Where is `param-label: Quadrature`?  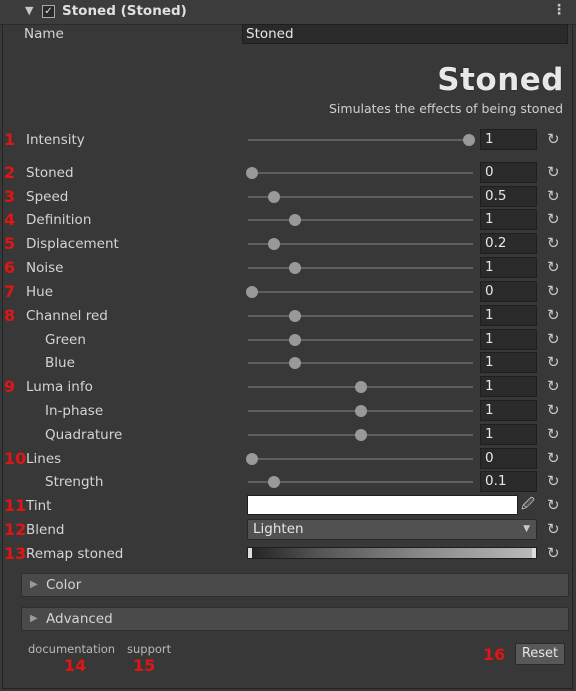 param-label: Quadrature is located at coordinates (84, 435).